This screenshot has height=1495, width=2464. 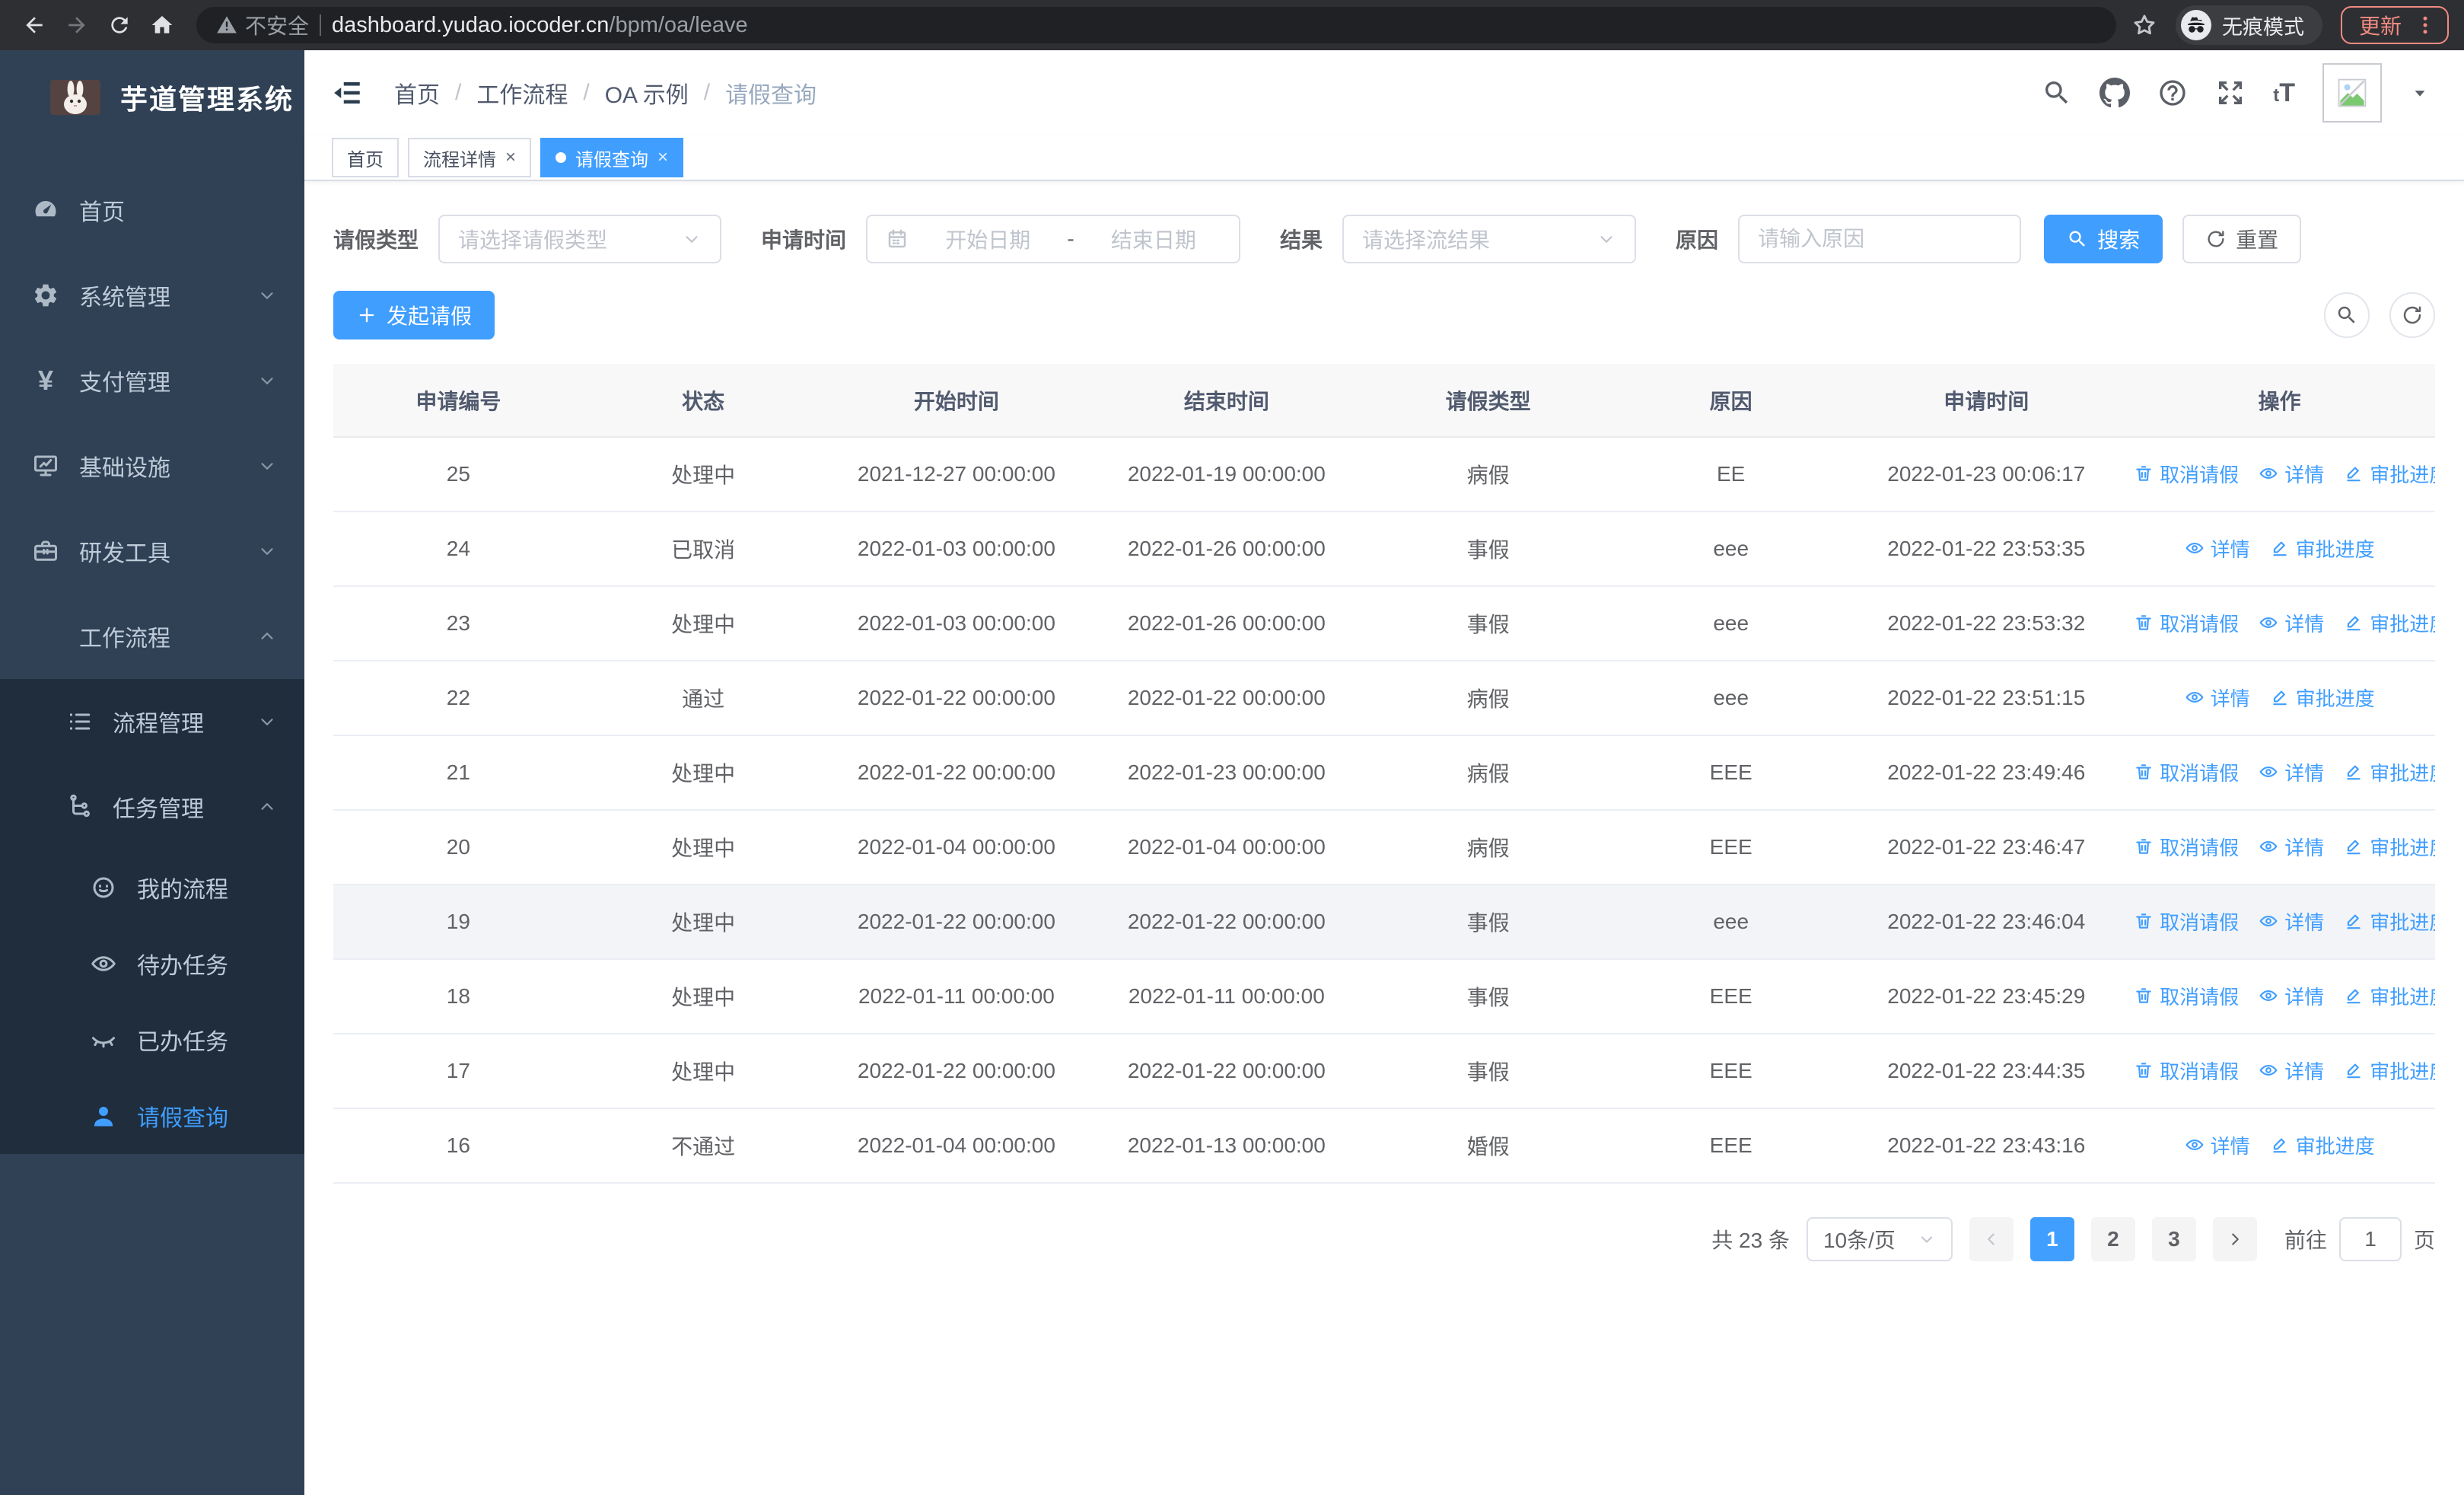 What do you see at coordinates (1991, 1239) in the screenshot?
I see `prev-page-button` at bounding box center [1991, 1239].